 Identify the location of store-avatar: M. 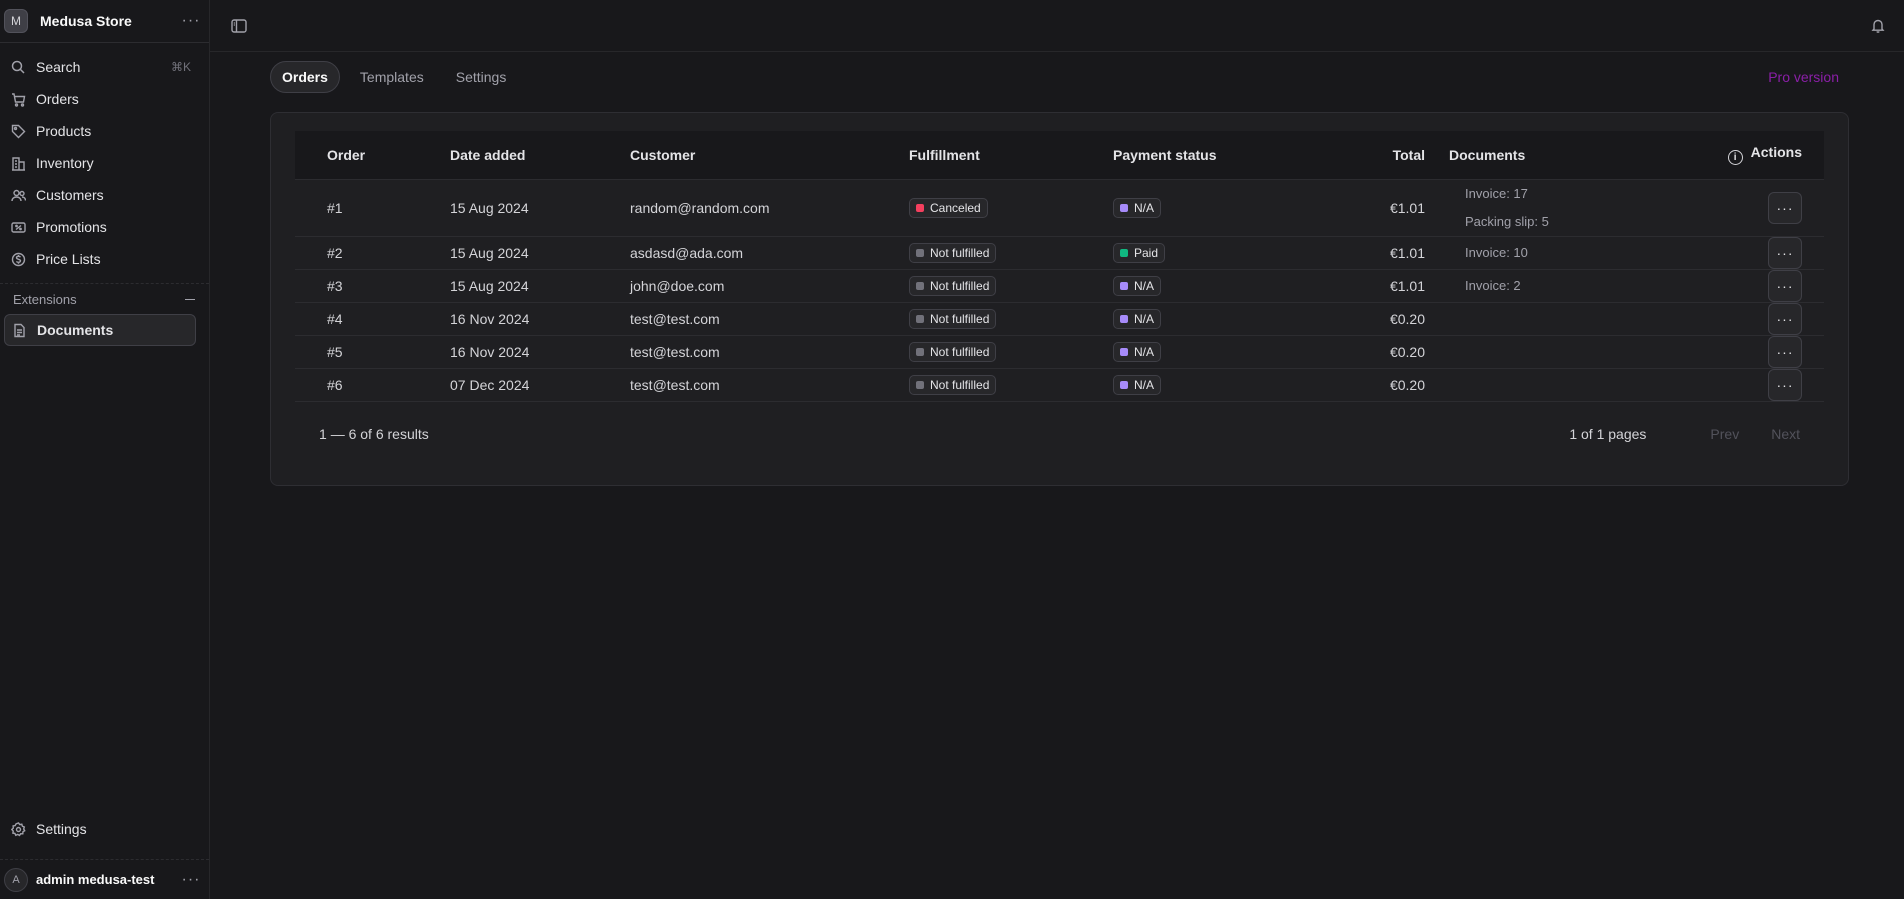
(16, 21).